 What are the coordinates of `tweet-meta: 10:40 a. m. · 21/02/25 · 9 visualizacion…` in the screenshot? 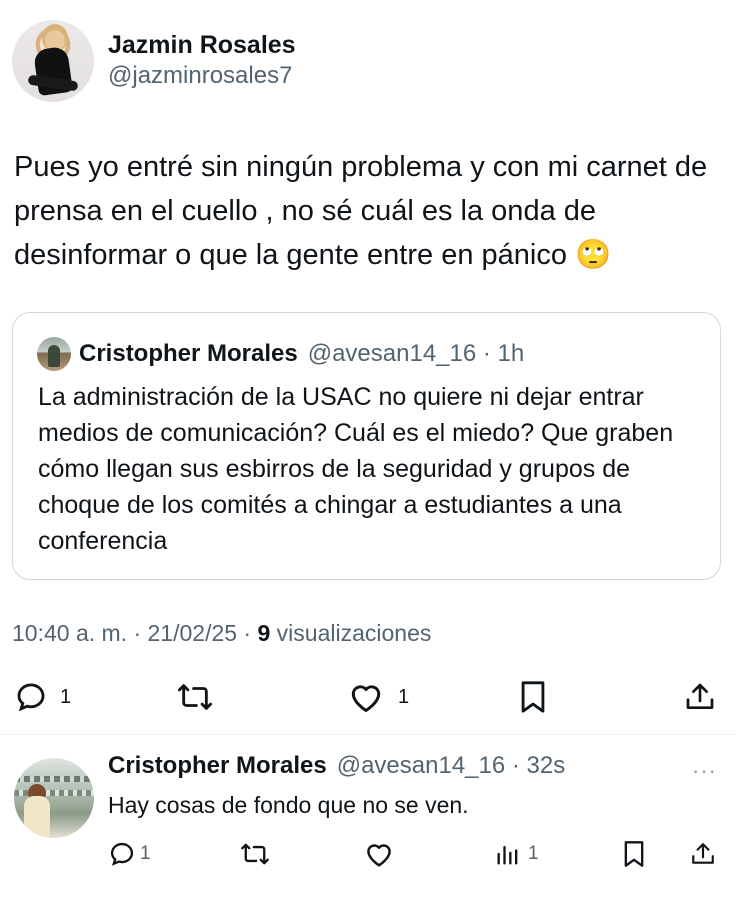 It's located at (221, 633).